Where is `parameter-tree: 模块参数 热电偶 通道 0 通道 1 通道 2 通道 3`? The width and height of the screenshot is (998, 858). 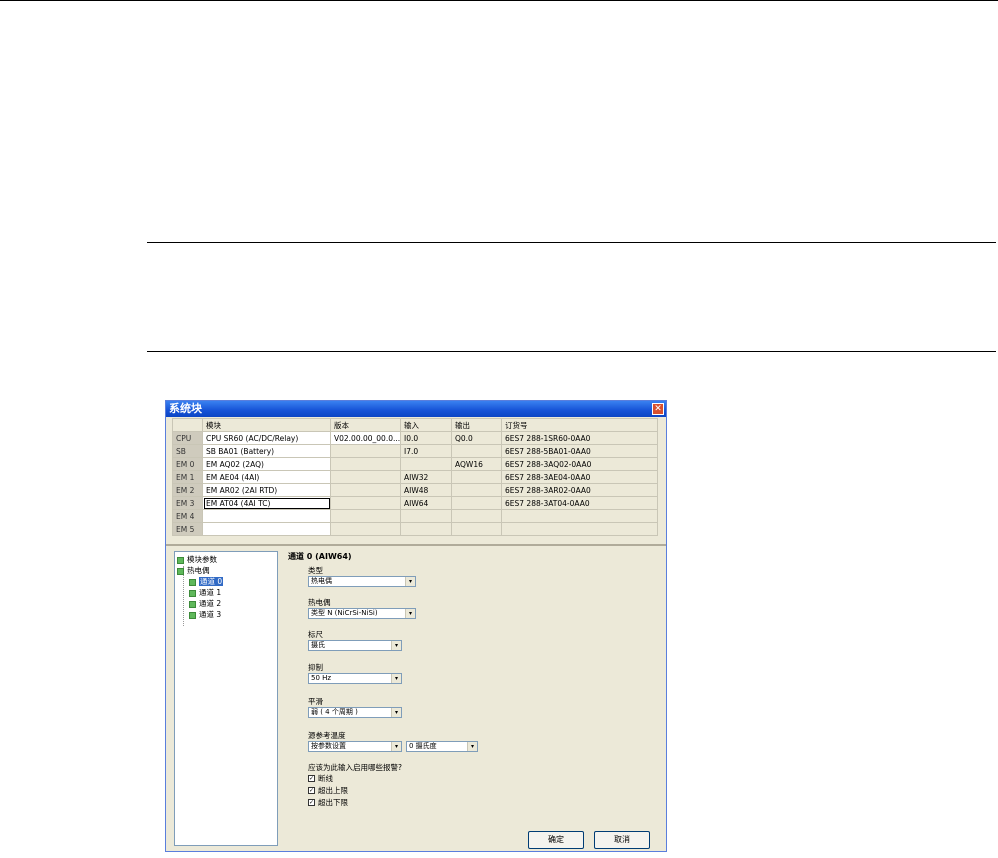
parameter-tree: 模块参数 热电偶 通道 0 通道 1 通道 2 通道 3 is located at coordinates (226, 698).